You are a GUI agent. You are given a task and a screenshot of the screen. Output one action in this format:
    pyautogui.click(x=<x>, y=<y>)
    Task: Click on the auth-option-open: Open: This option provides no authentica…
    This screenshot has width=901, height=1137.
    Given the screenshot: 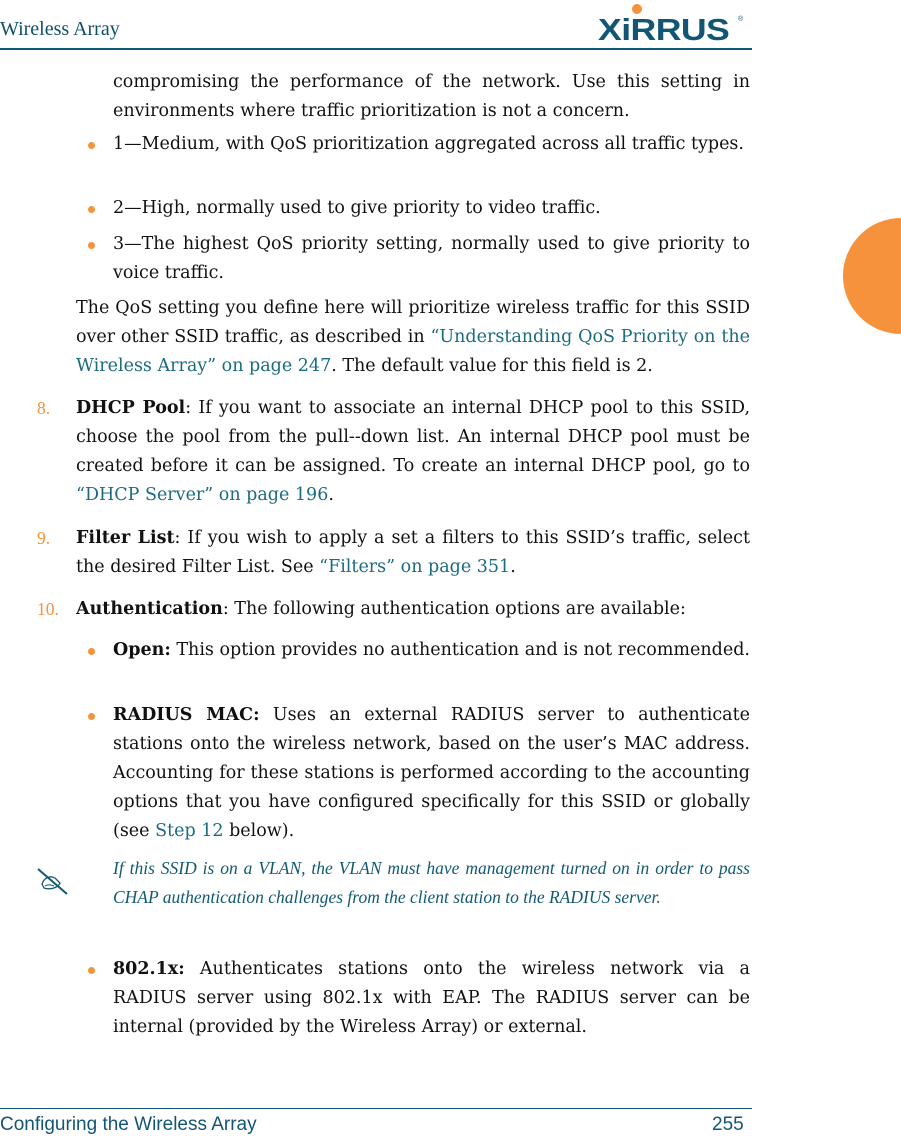 What is the action you would take?
    pyautogui.click(x=431, y=650)
    